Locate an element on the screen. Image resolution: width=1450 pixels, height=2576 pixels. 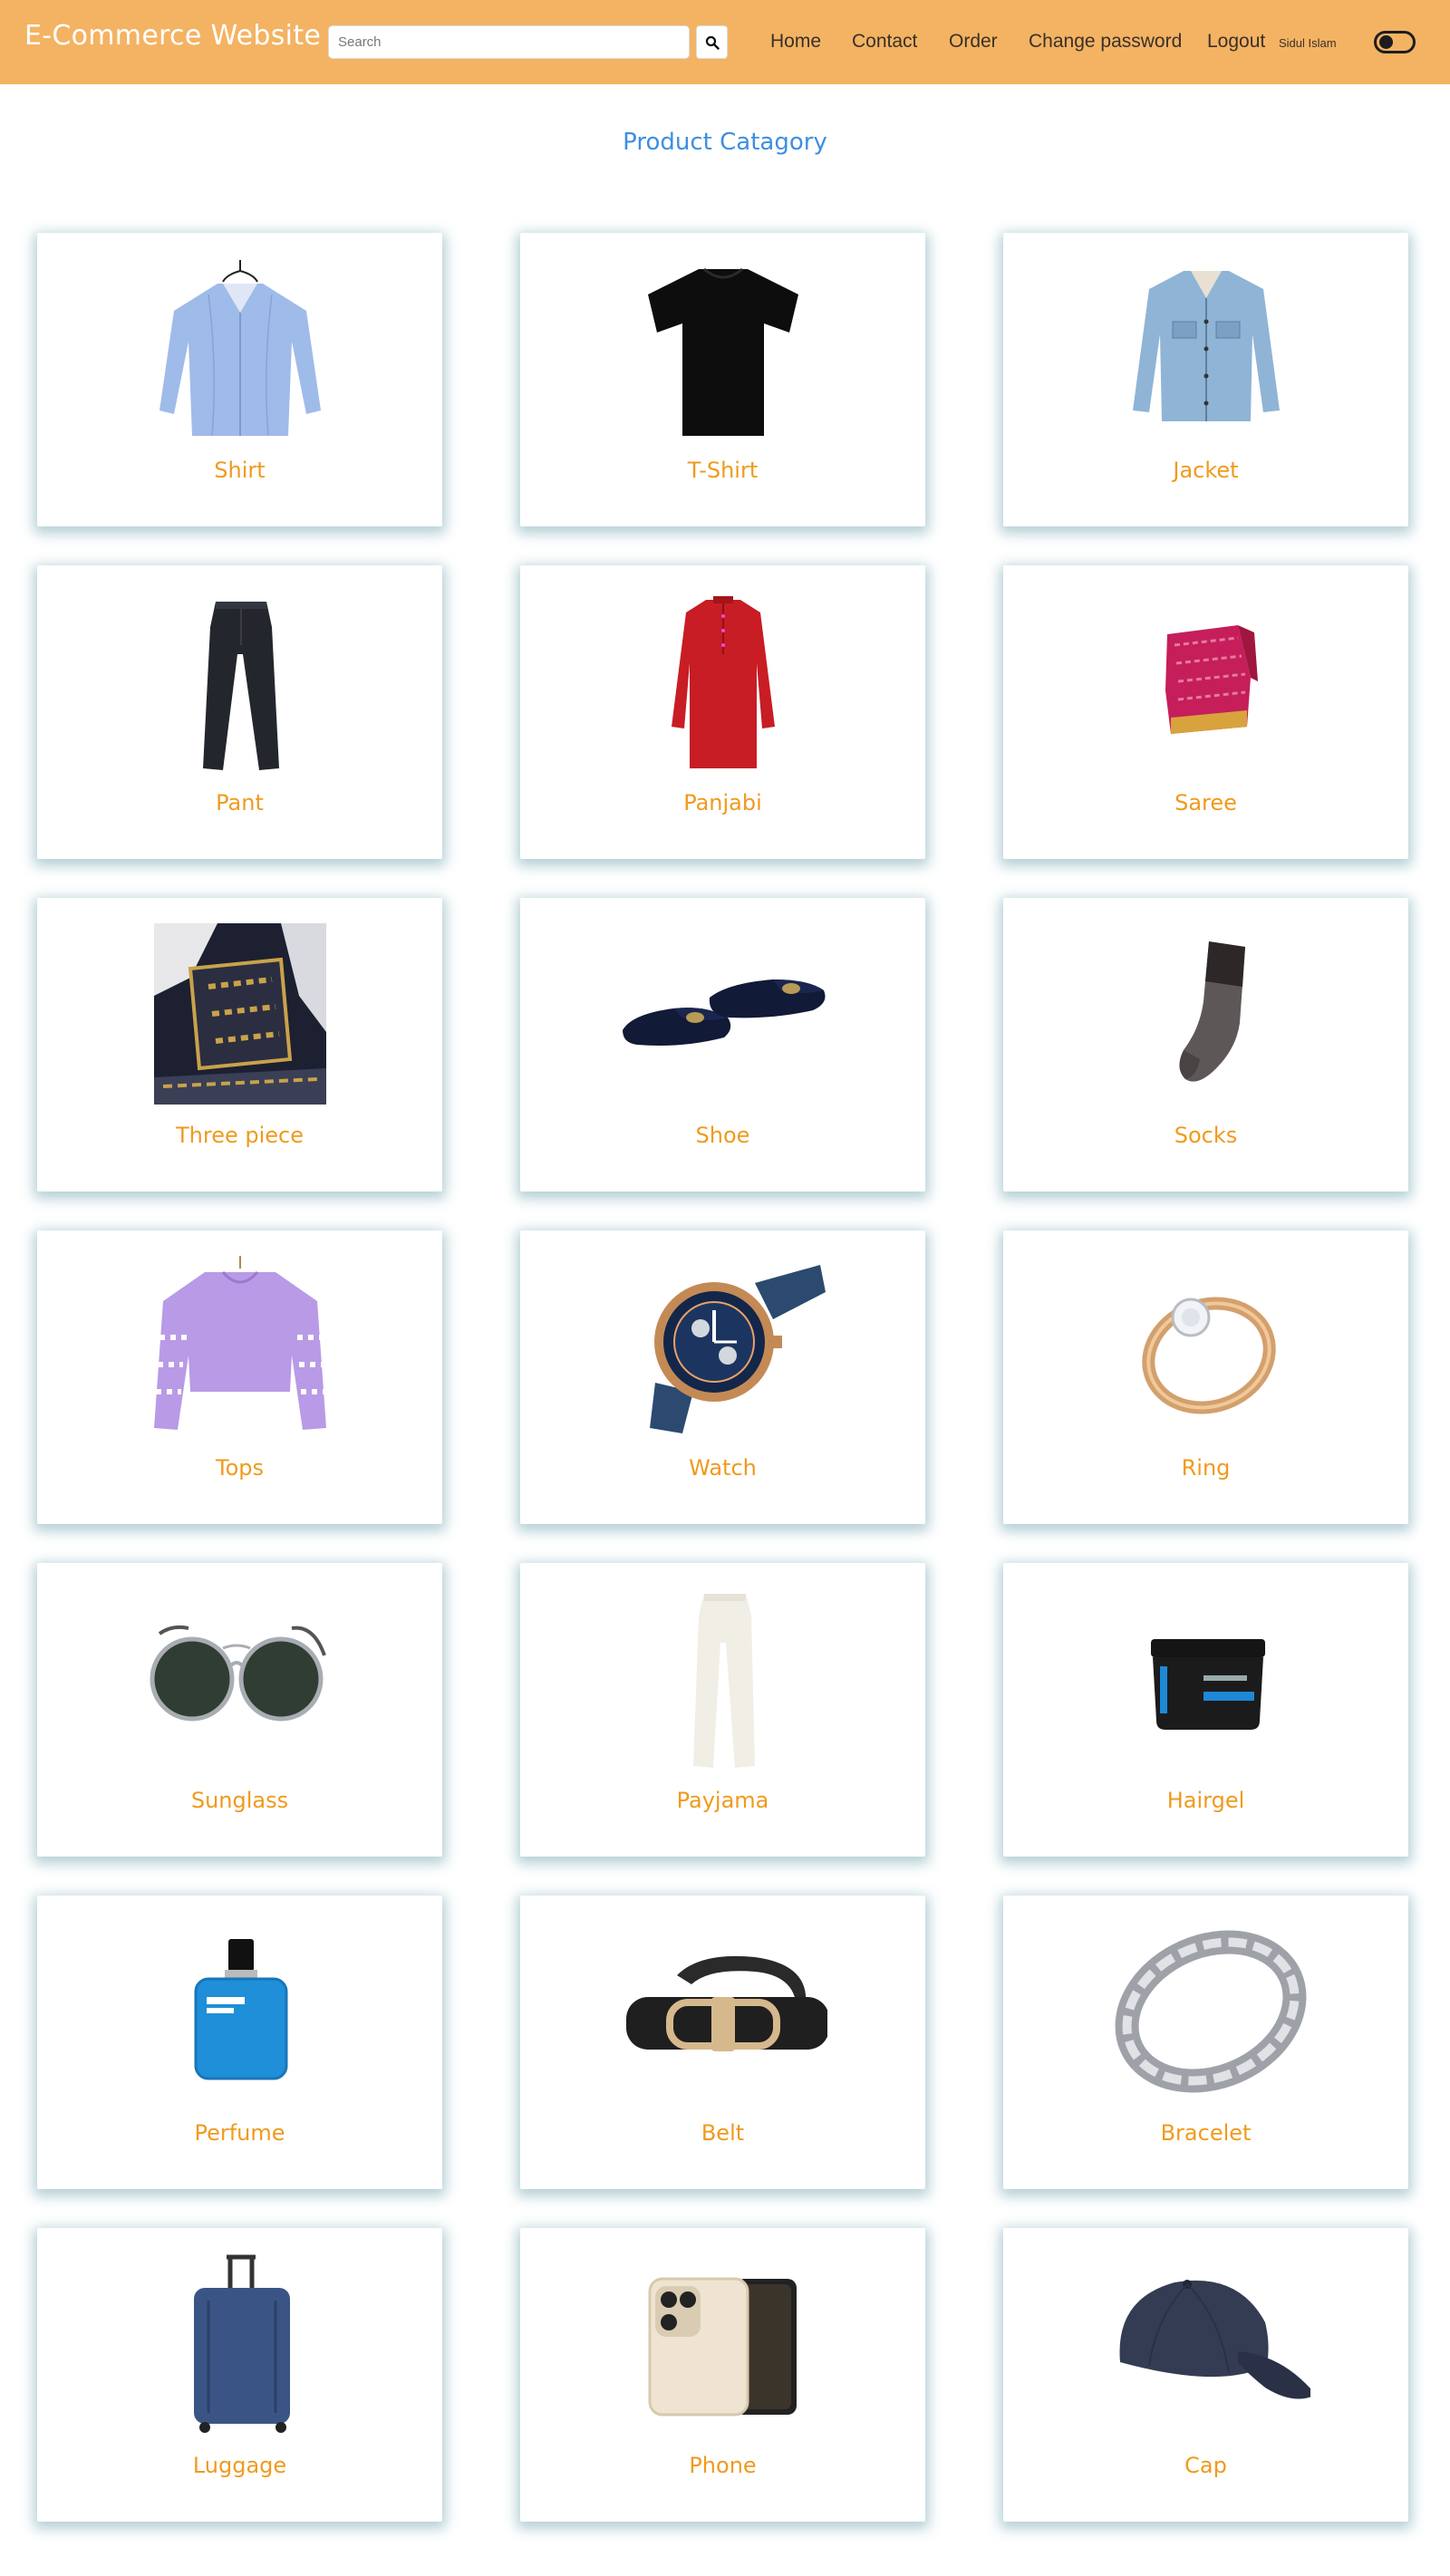
tshirt-icon is located at coordinates (722, 351).